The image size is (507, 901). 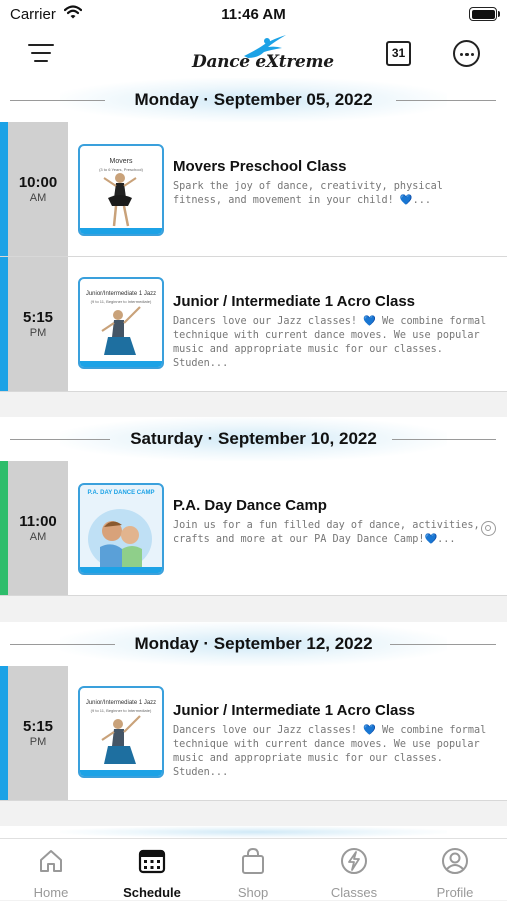 I want to click on day-label: Monday · September 12, 2022, so click(x=253, y=643).